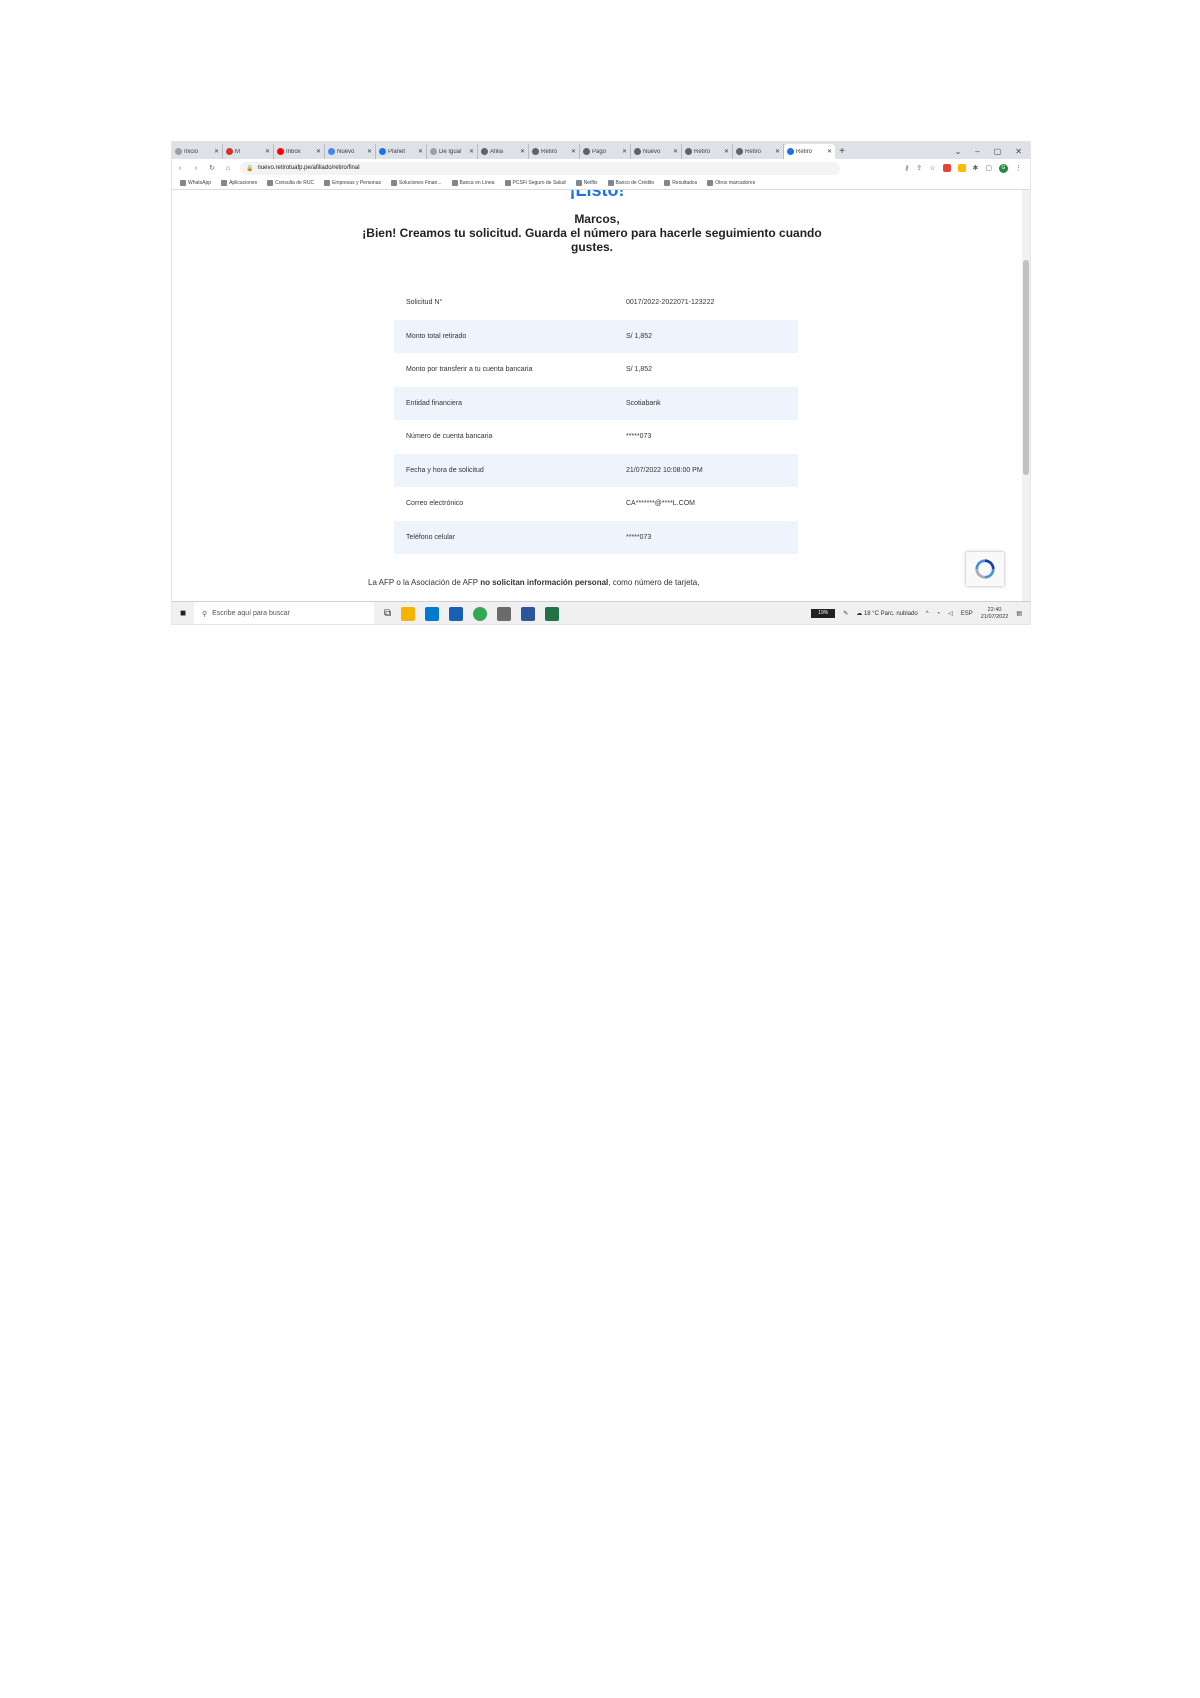  I want to click on tab-title: Nuevo, so click(652, 151).